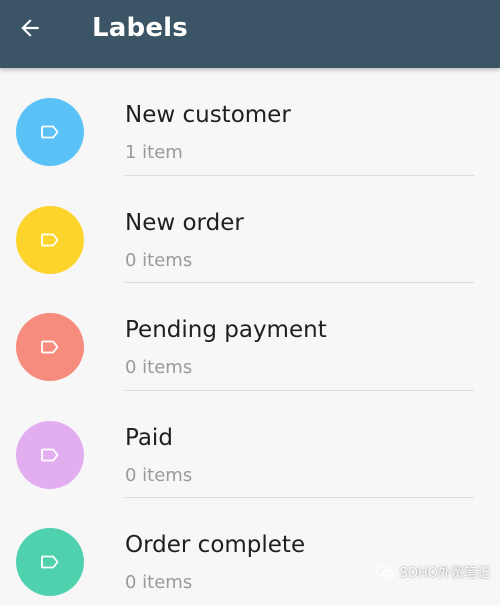 This screenshot has height=606, width=500. I want to click on watermark-text: SOHO外贸笔记, so click(445, 571).